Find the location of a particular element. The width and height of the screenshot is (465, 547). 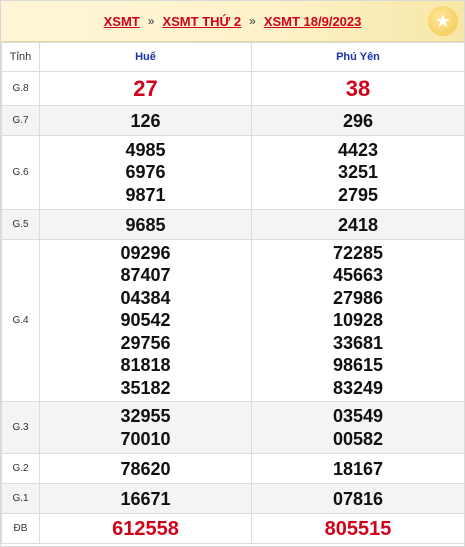

prize-number: 2418 is located at coordinates (358, 224).